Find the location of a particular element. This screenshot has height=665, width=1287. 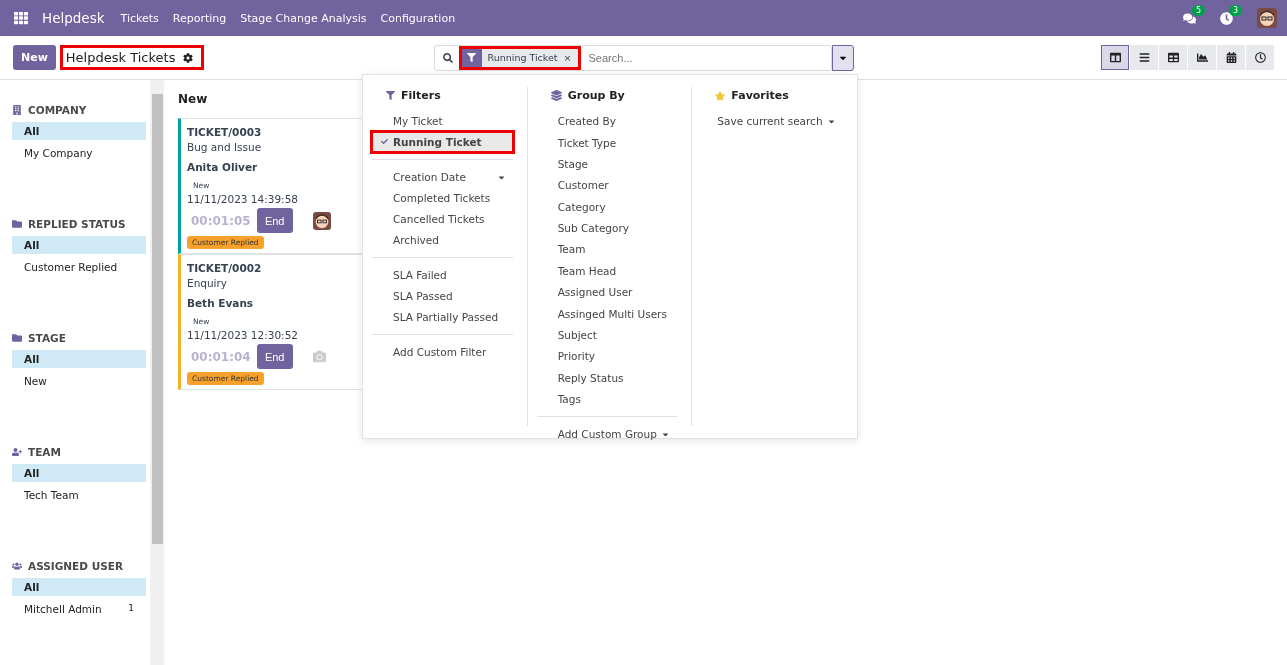

settings-icon is located at coordinates (188, 57).